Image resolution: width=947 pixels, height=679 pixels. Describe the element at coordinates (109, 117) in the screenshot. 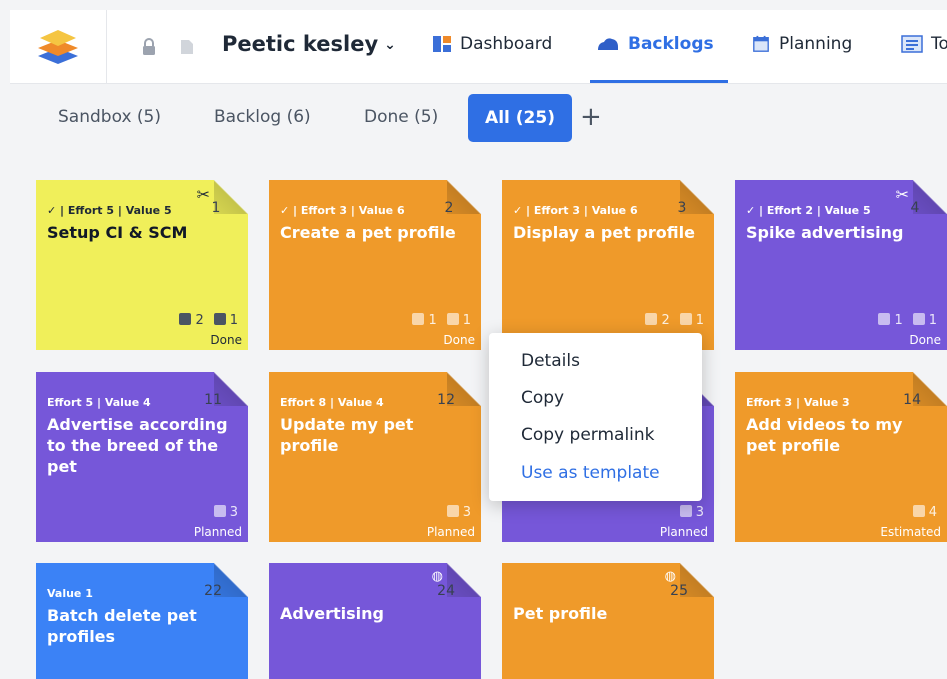

I see `filter-tab-sandbox: Sandbox (5)` at that location.